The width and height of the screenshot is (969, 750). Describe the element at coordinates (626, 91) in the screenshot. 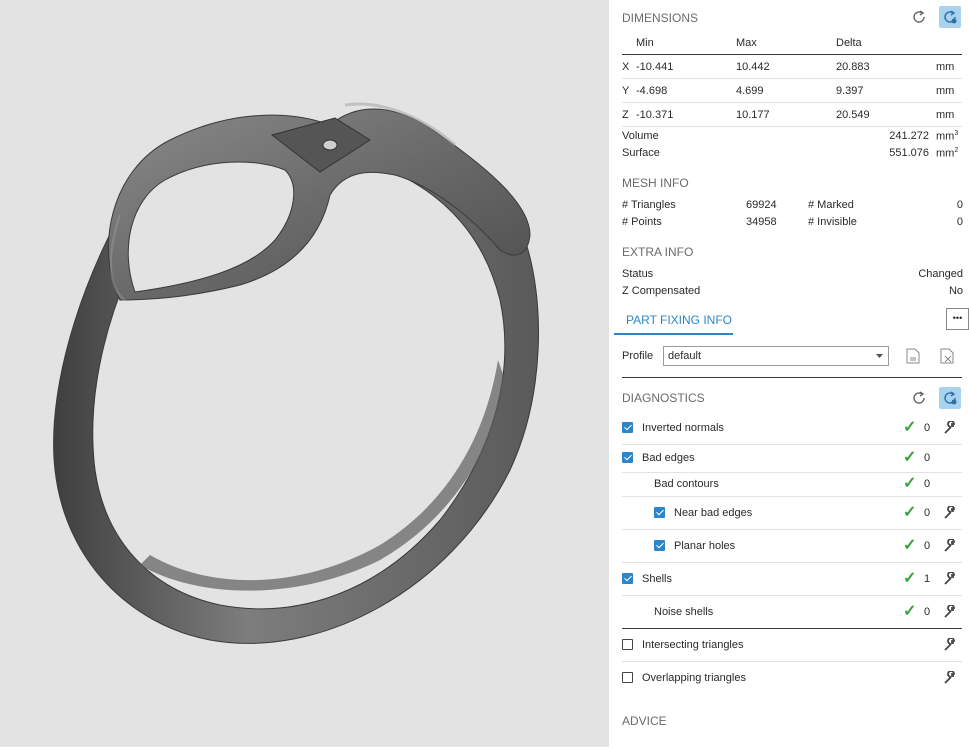

I see `axis-label: Y` at that location.